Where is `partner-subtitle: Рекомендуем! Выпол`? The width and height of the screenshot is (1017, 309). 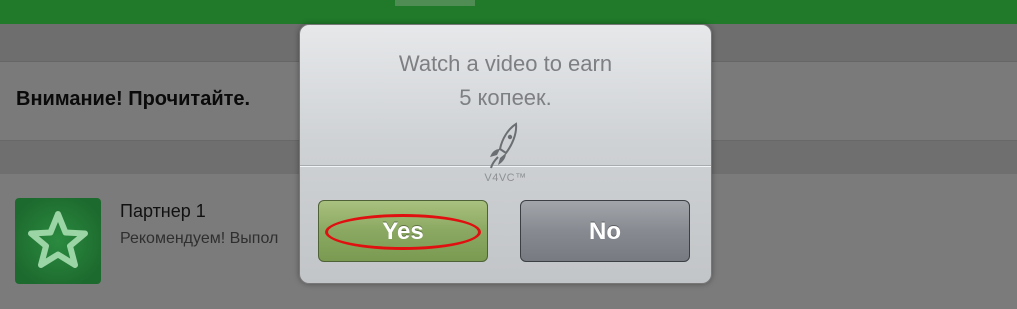
partner-subtitle: Рекомендуем! Выпол is located at coordinates (199, 238).